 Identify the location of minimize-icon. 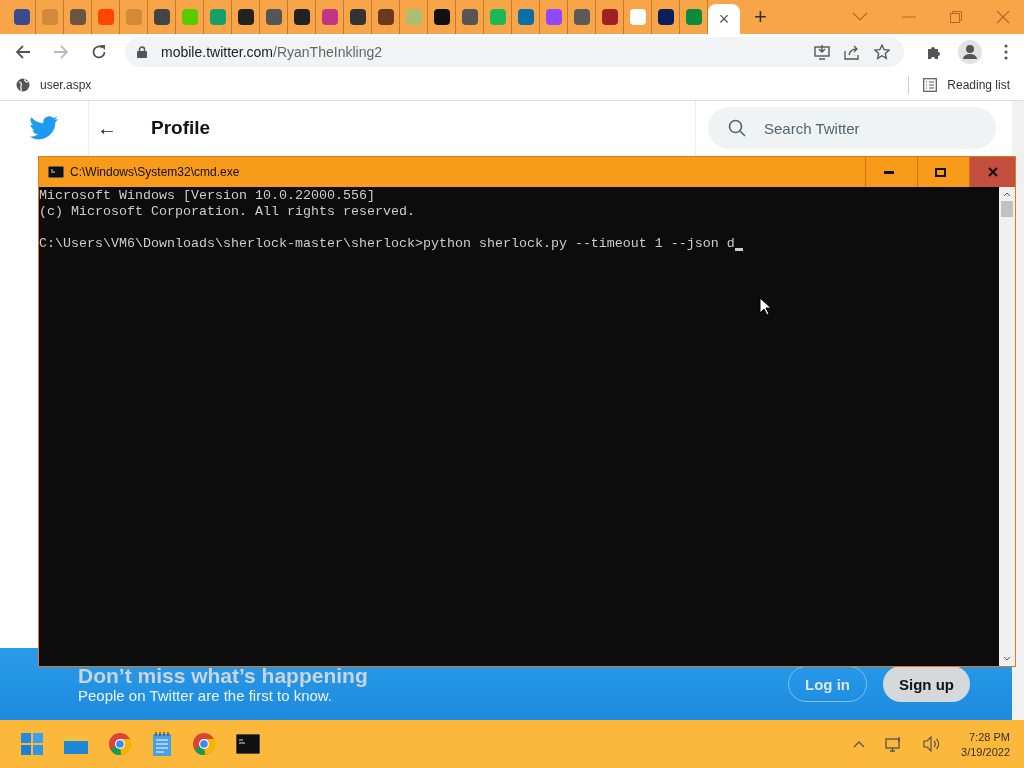
(888, 172).